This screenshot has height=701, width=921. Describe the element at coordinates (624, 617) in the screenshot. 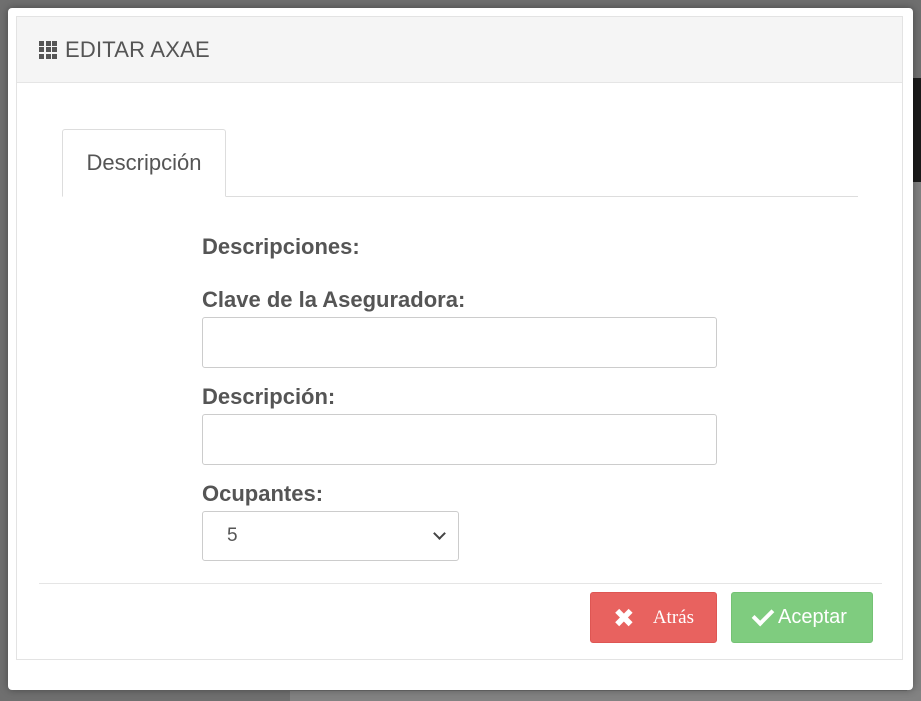

I see `close-icon: ✖` at that location.